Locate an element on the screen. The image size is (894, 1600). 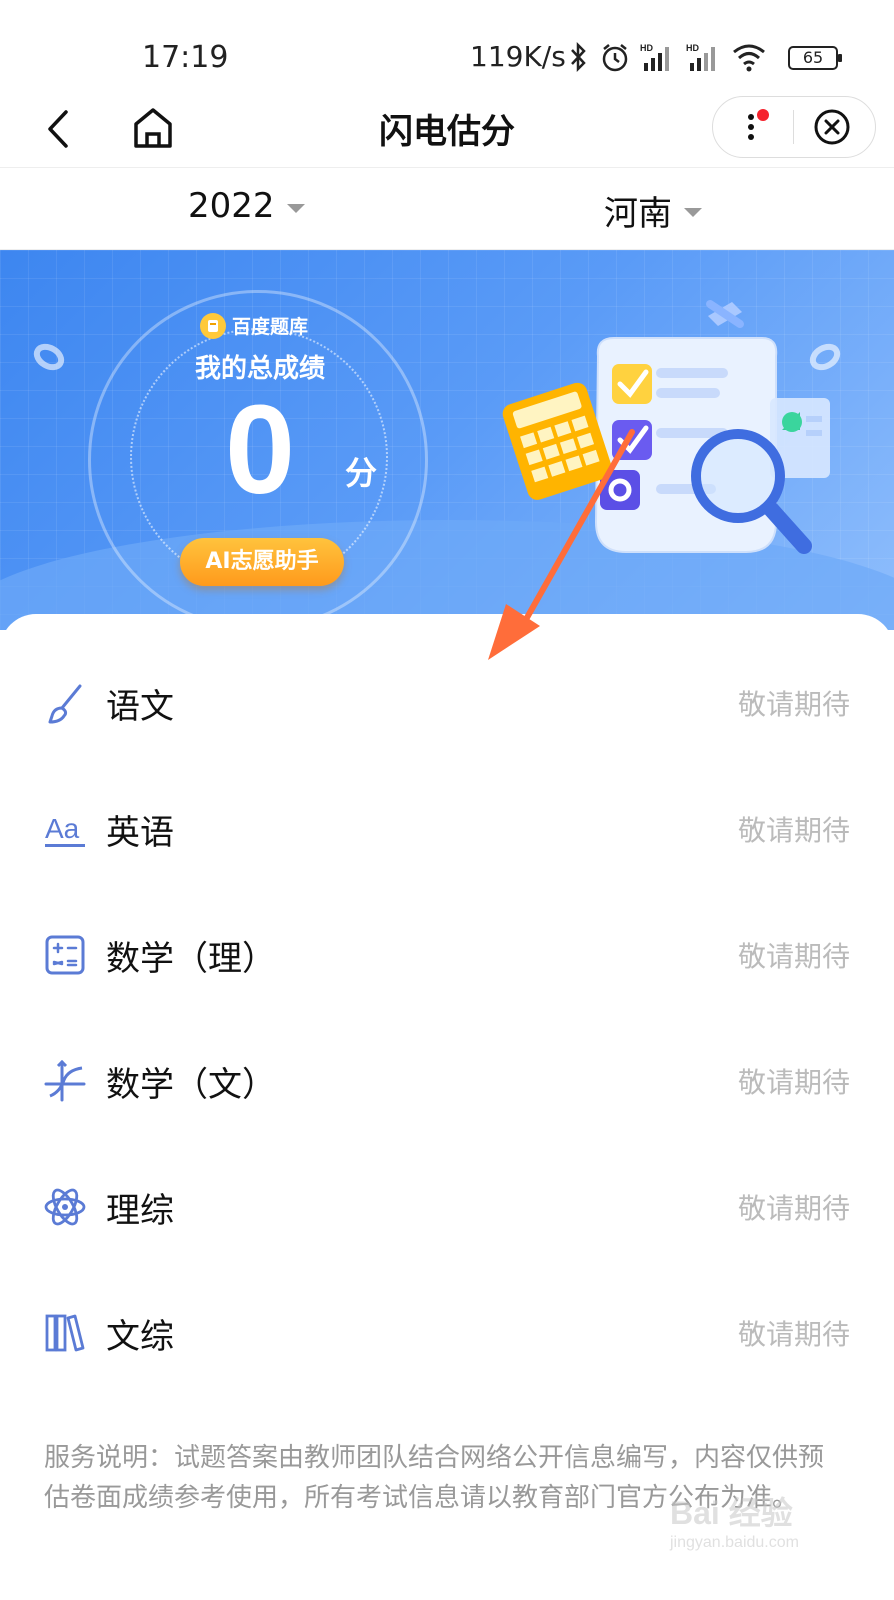
more-dots-icon is located at coordinates (758, 124).